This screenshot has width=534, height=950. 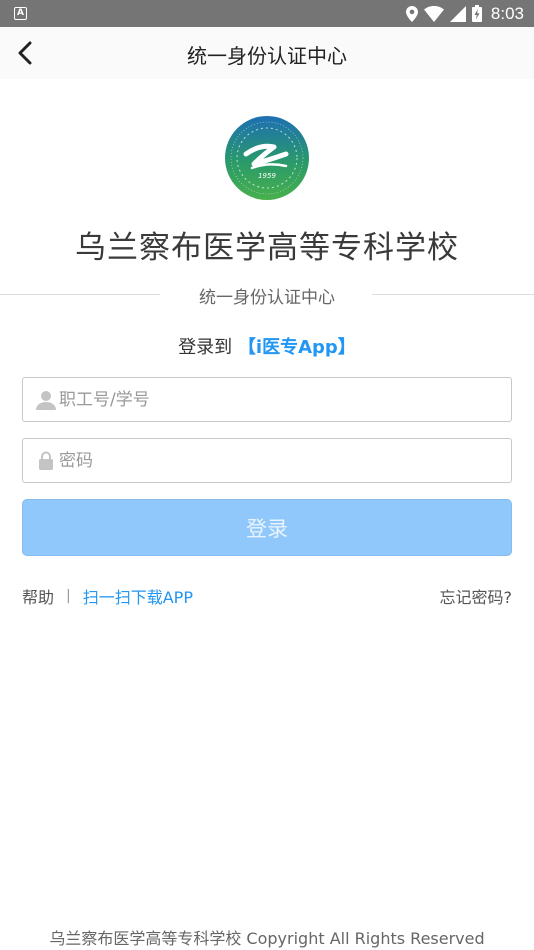 I want to click on section-divider: 统一身份认证中心, so click(x=267, y=295).